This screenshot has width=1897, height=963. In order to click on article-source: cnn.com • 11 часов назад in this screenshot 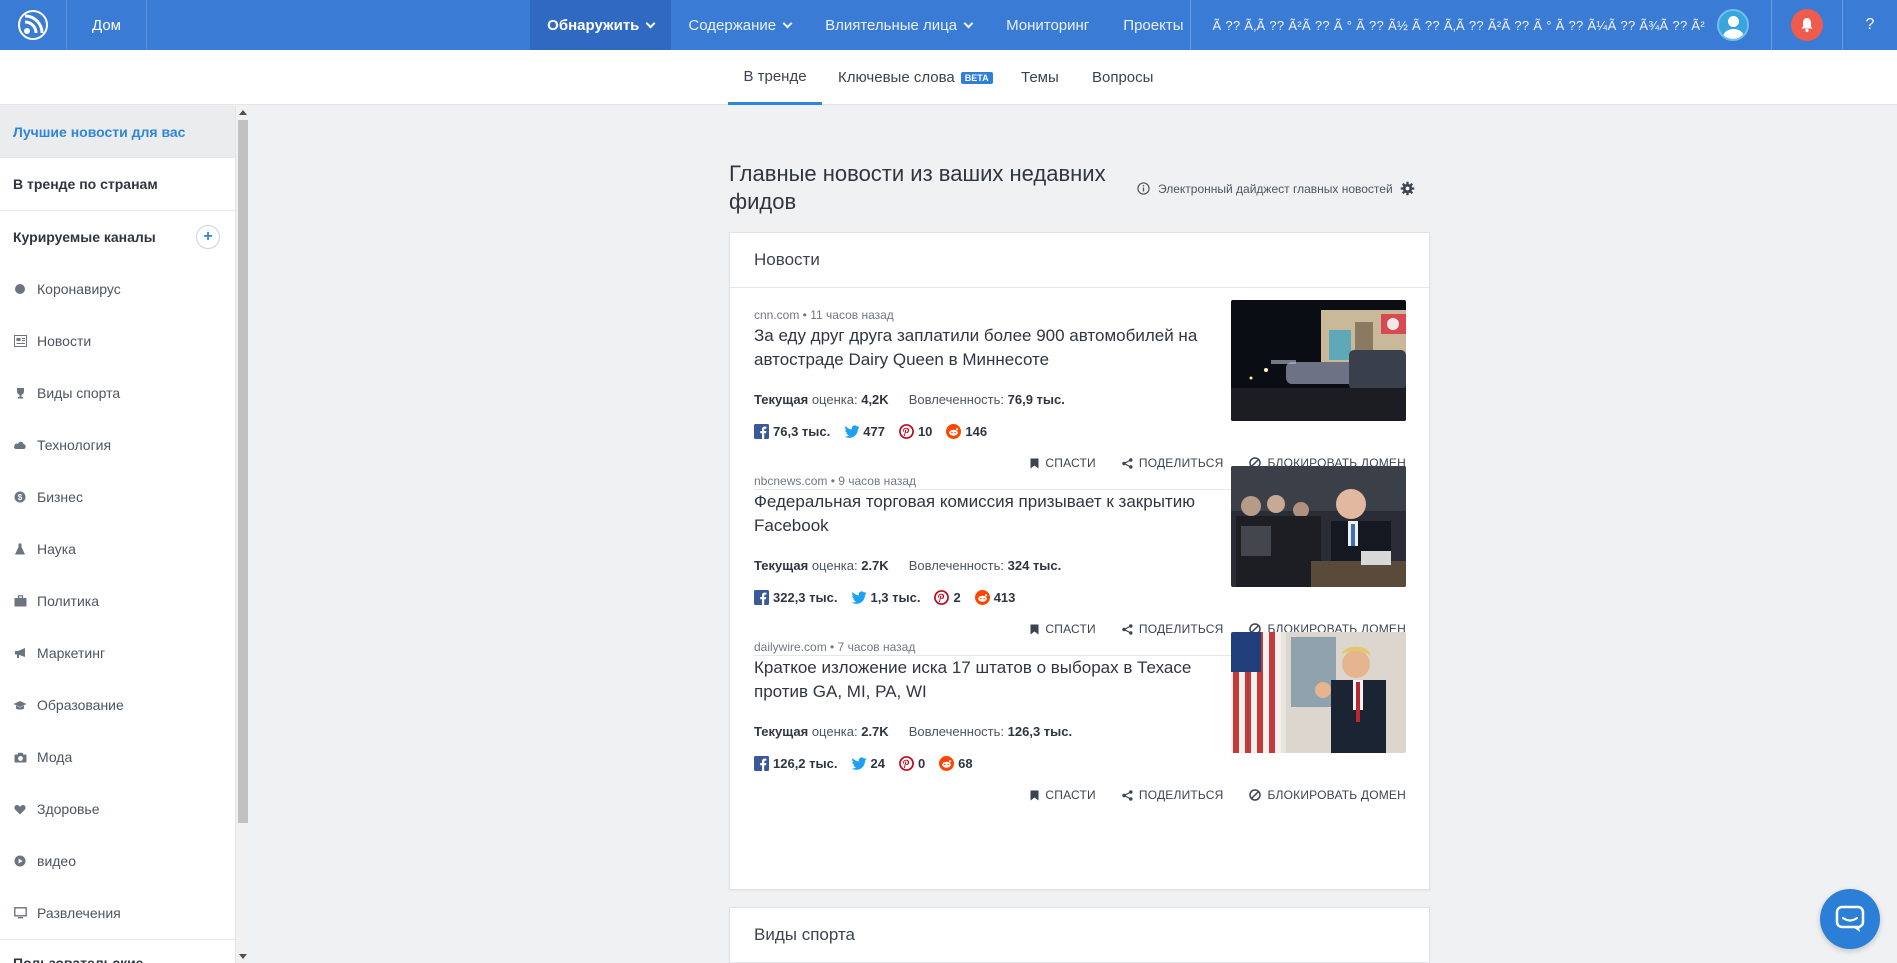, I will do `click(824, 315)`.